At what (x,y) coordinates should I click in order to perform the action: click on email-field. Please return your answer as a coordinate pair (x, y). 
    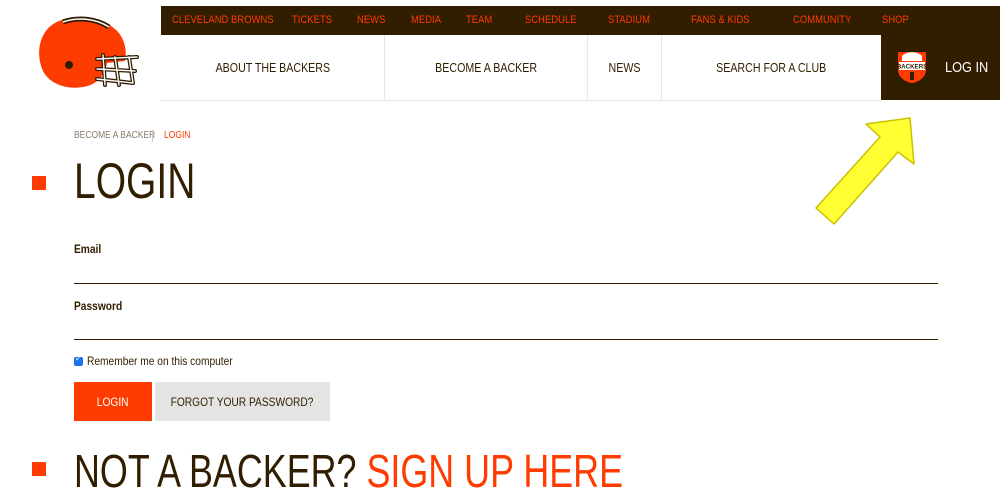
    Looking at the image, I should click on (506, 272).